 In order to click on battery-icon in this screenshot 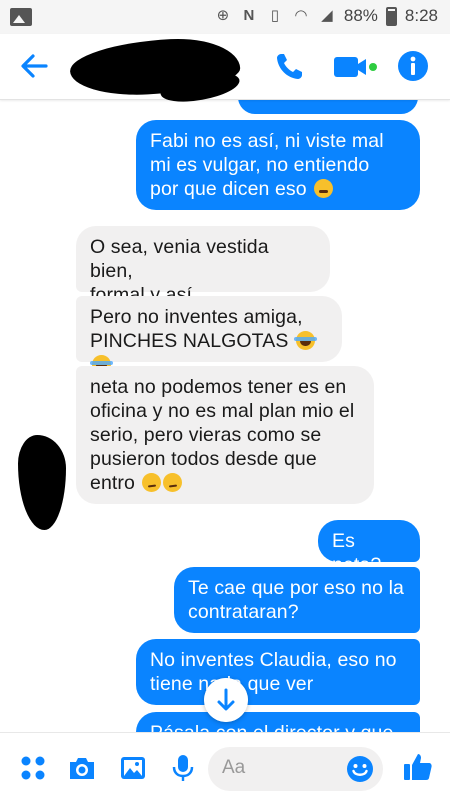, I will do `click(391, 16)`.